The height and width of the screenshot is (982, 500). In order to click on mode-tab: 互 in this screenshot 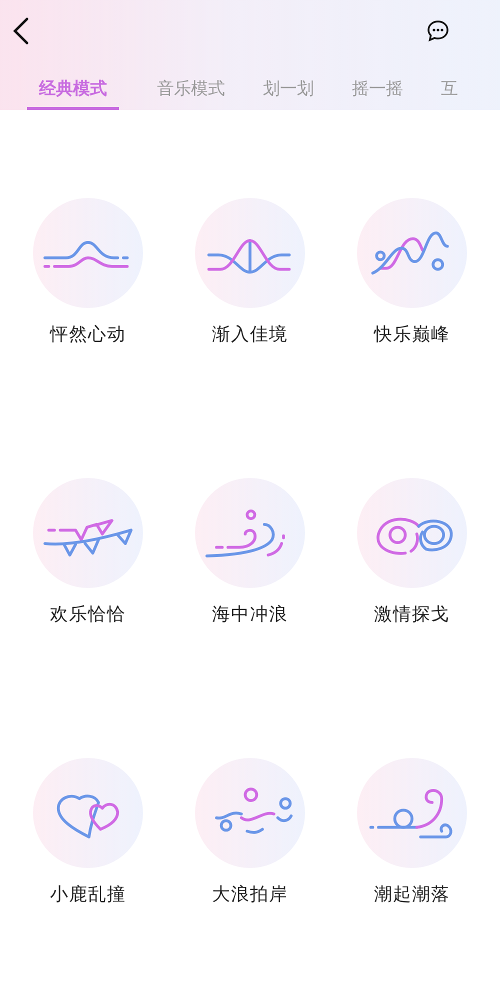, I will do `click(449, 86)`.